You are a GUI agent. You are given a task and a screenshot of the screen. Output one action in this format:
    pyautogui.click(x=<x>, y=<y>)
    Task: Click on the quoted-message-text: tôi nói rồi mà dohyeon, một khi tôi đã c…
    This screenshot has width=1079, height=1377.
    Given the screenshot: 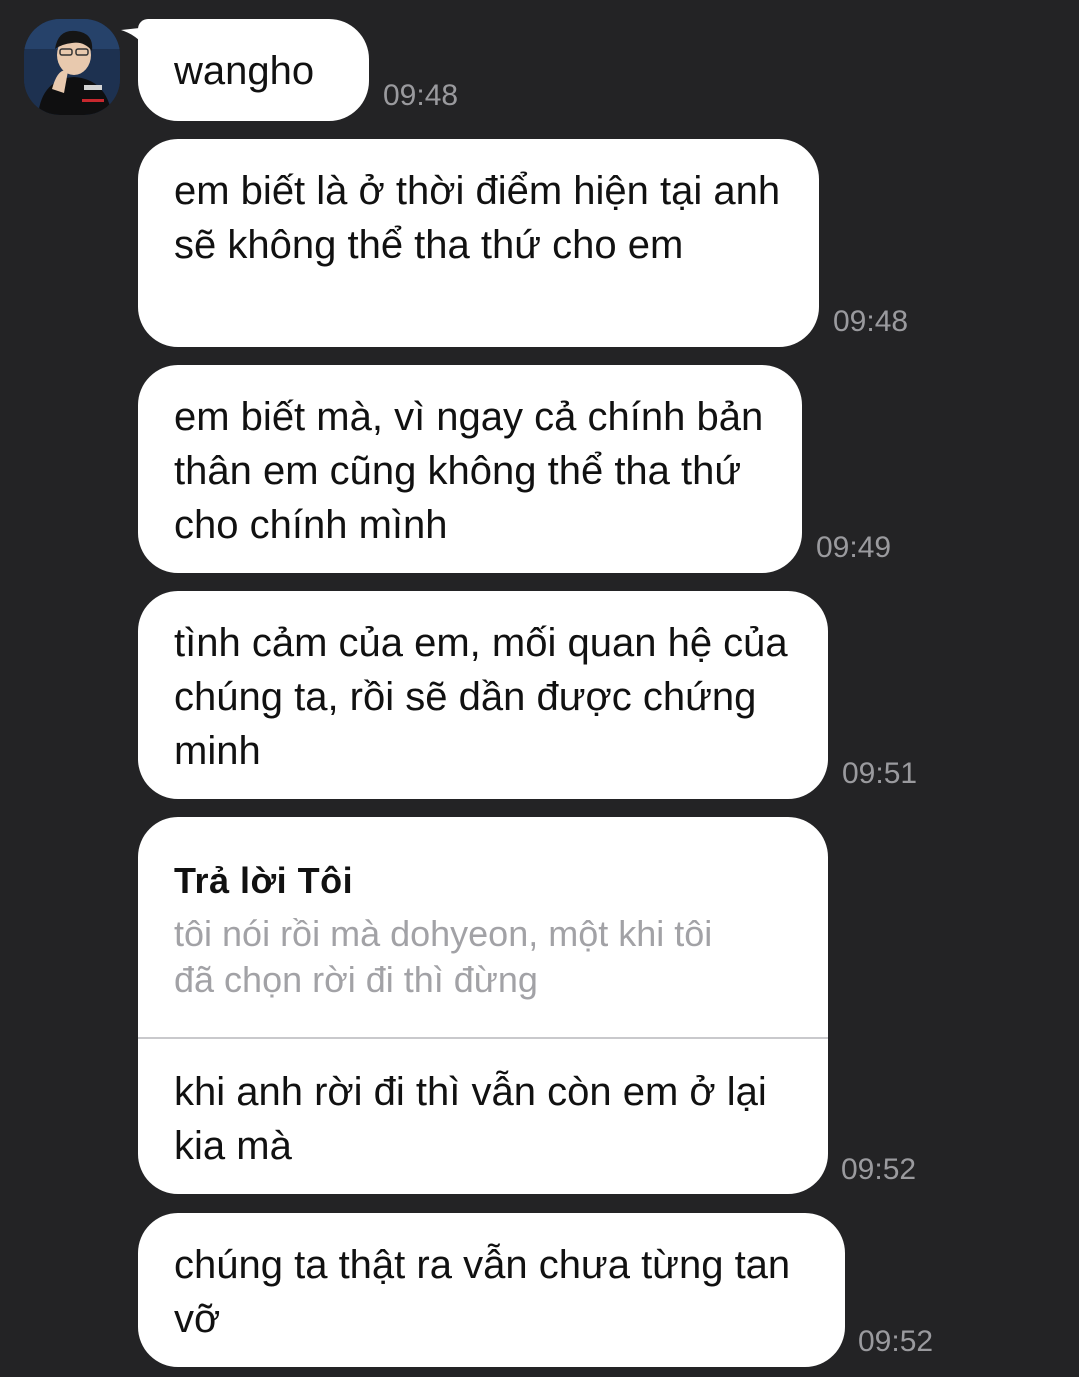 What is the action you would take?
    pyautogui.click(x=443, y=956)
    